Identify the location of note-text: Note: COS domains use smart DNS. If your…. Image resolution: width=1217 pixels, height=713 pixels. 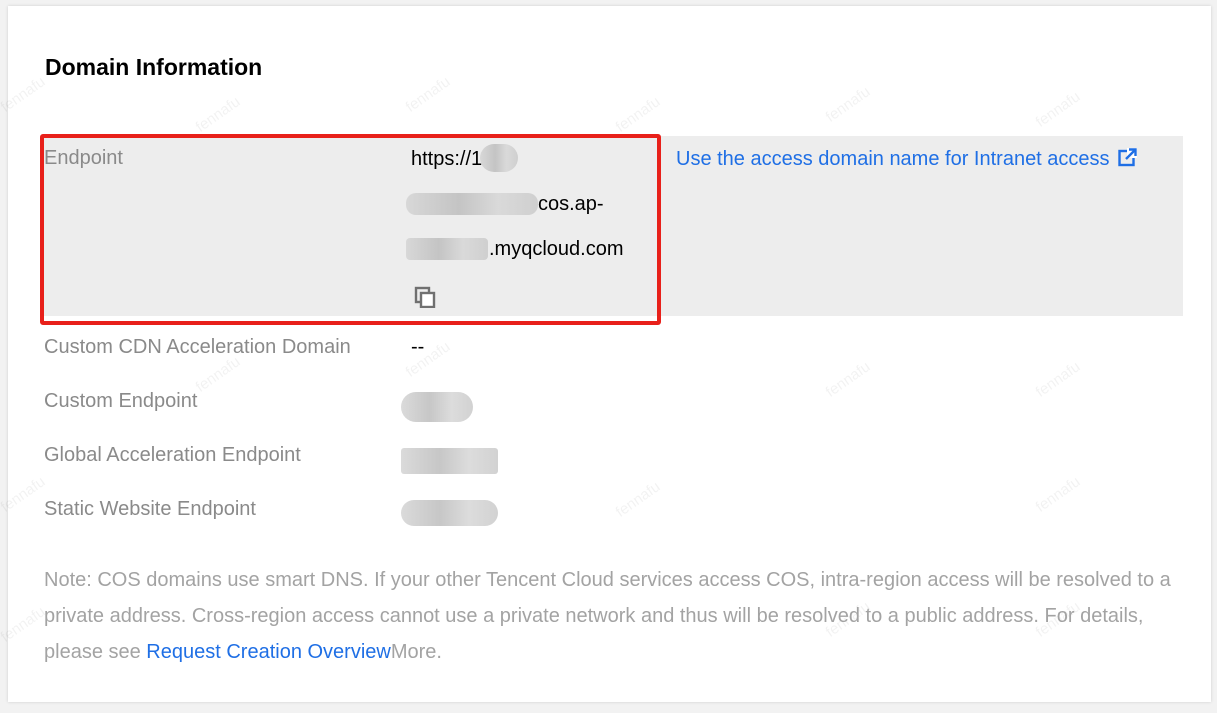
(614, 616).